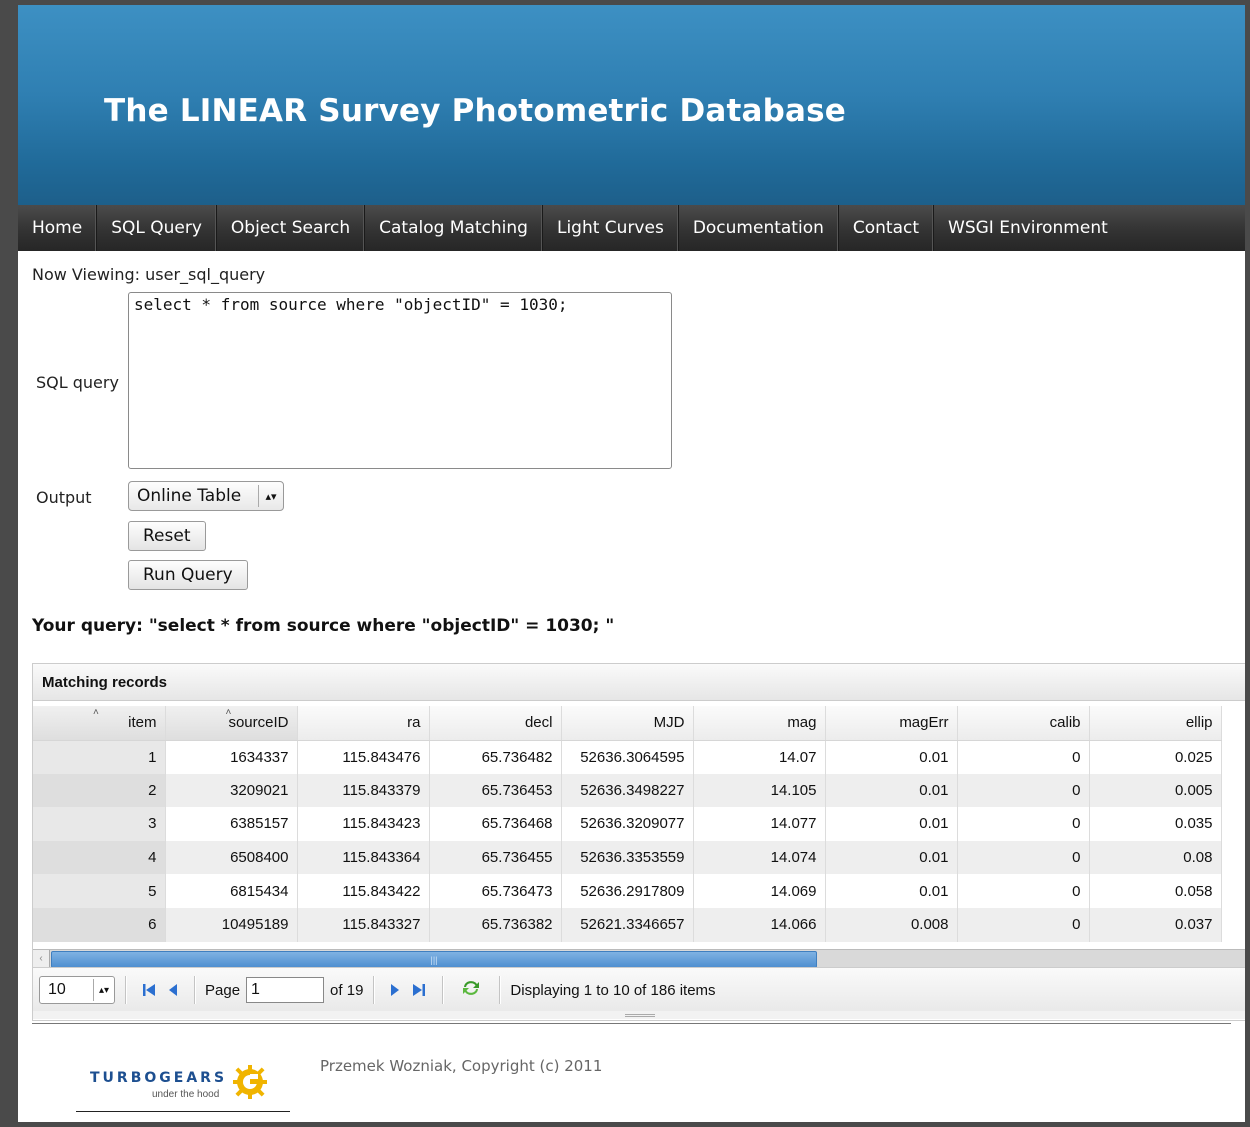 The width and height of the screenshot is (1250, 1127). I want to click on last-page-icon, so click(419, 990).